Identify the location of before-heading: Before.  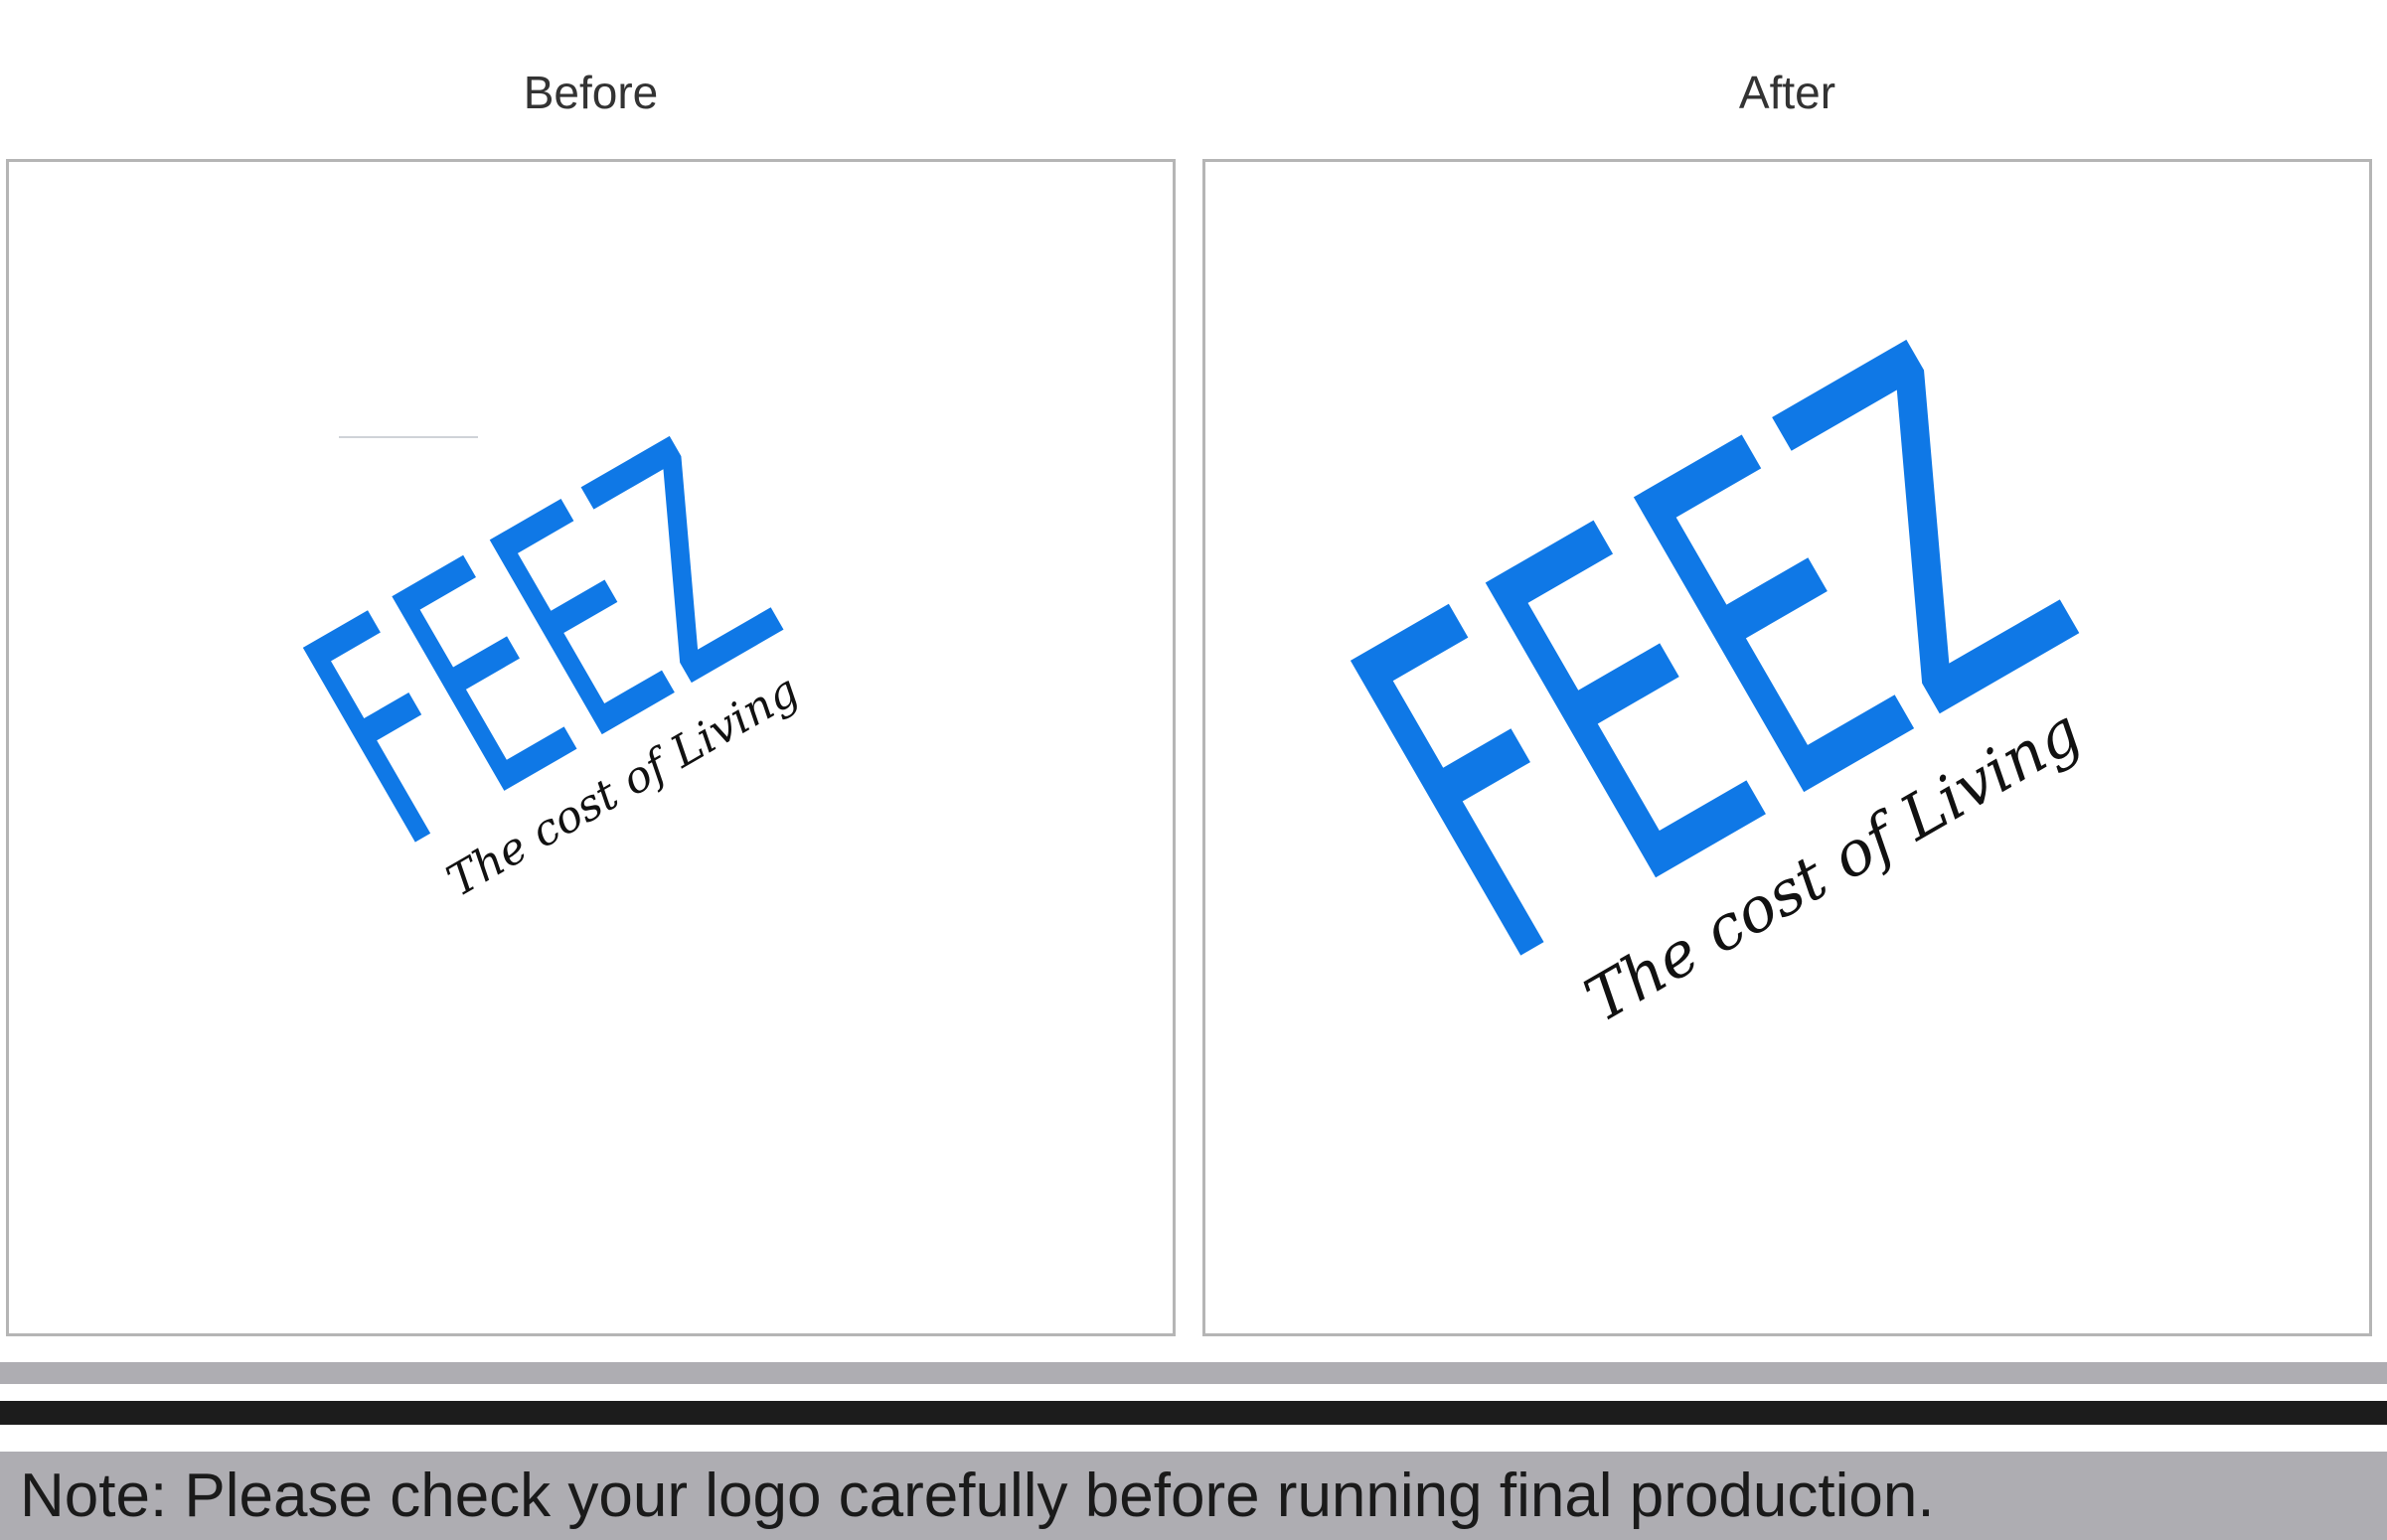
(591, 93).